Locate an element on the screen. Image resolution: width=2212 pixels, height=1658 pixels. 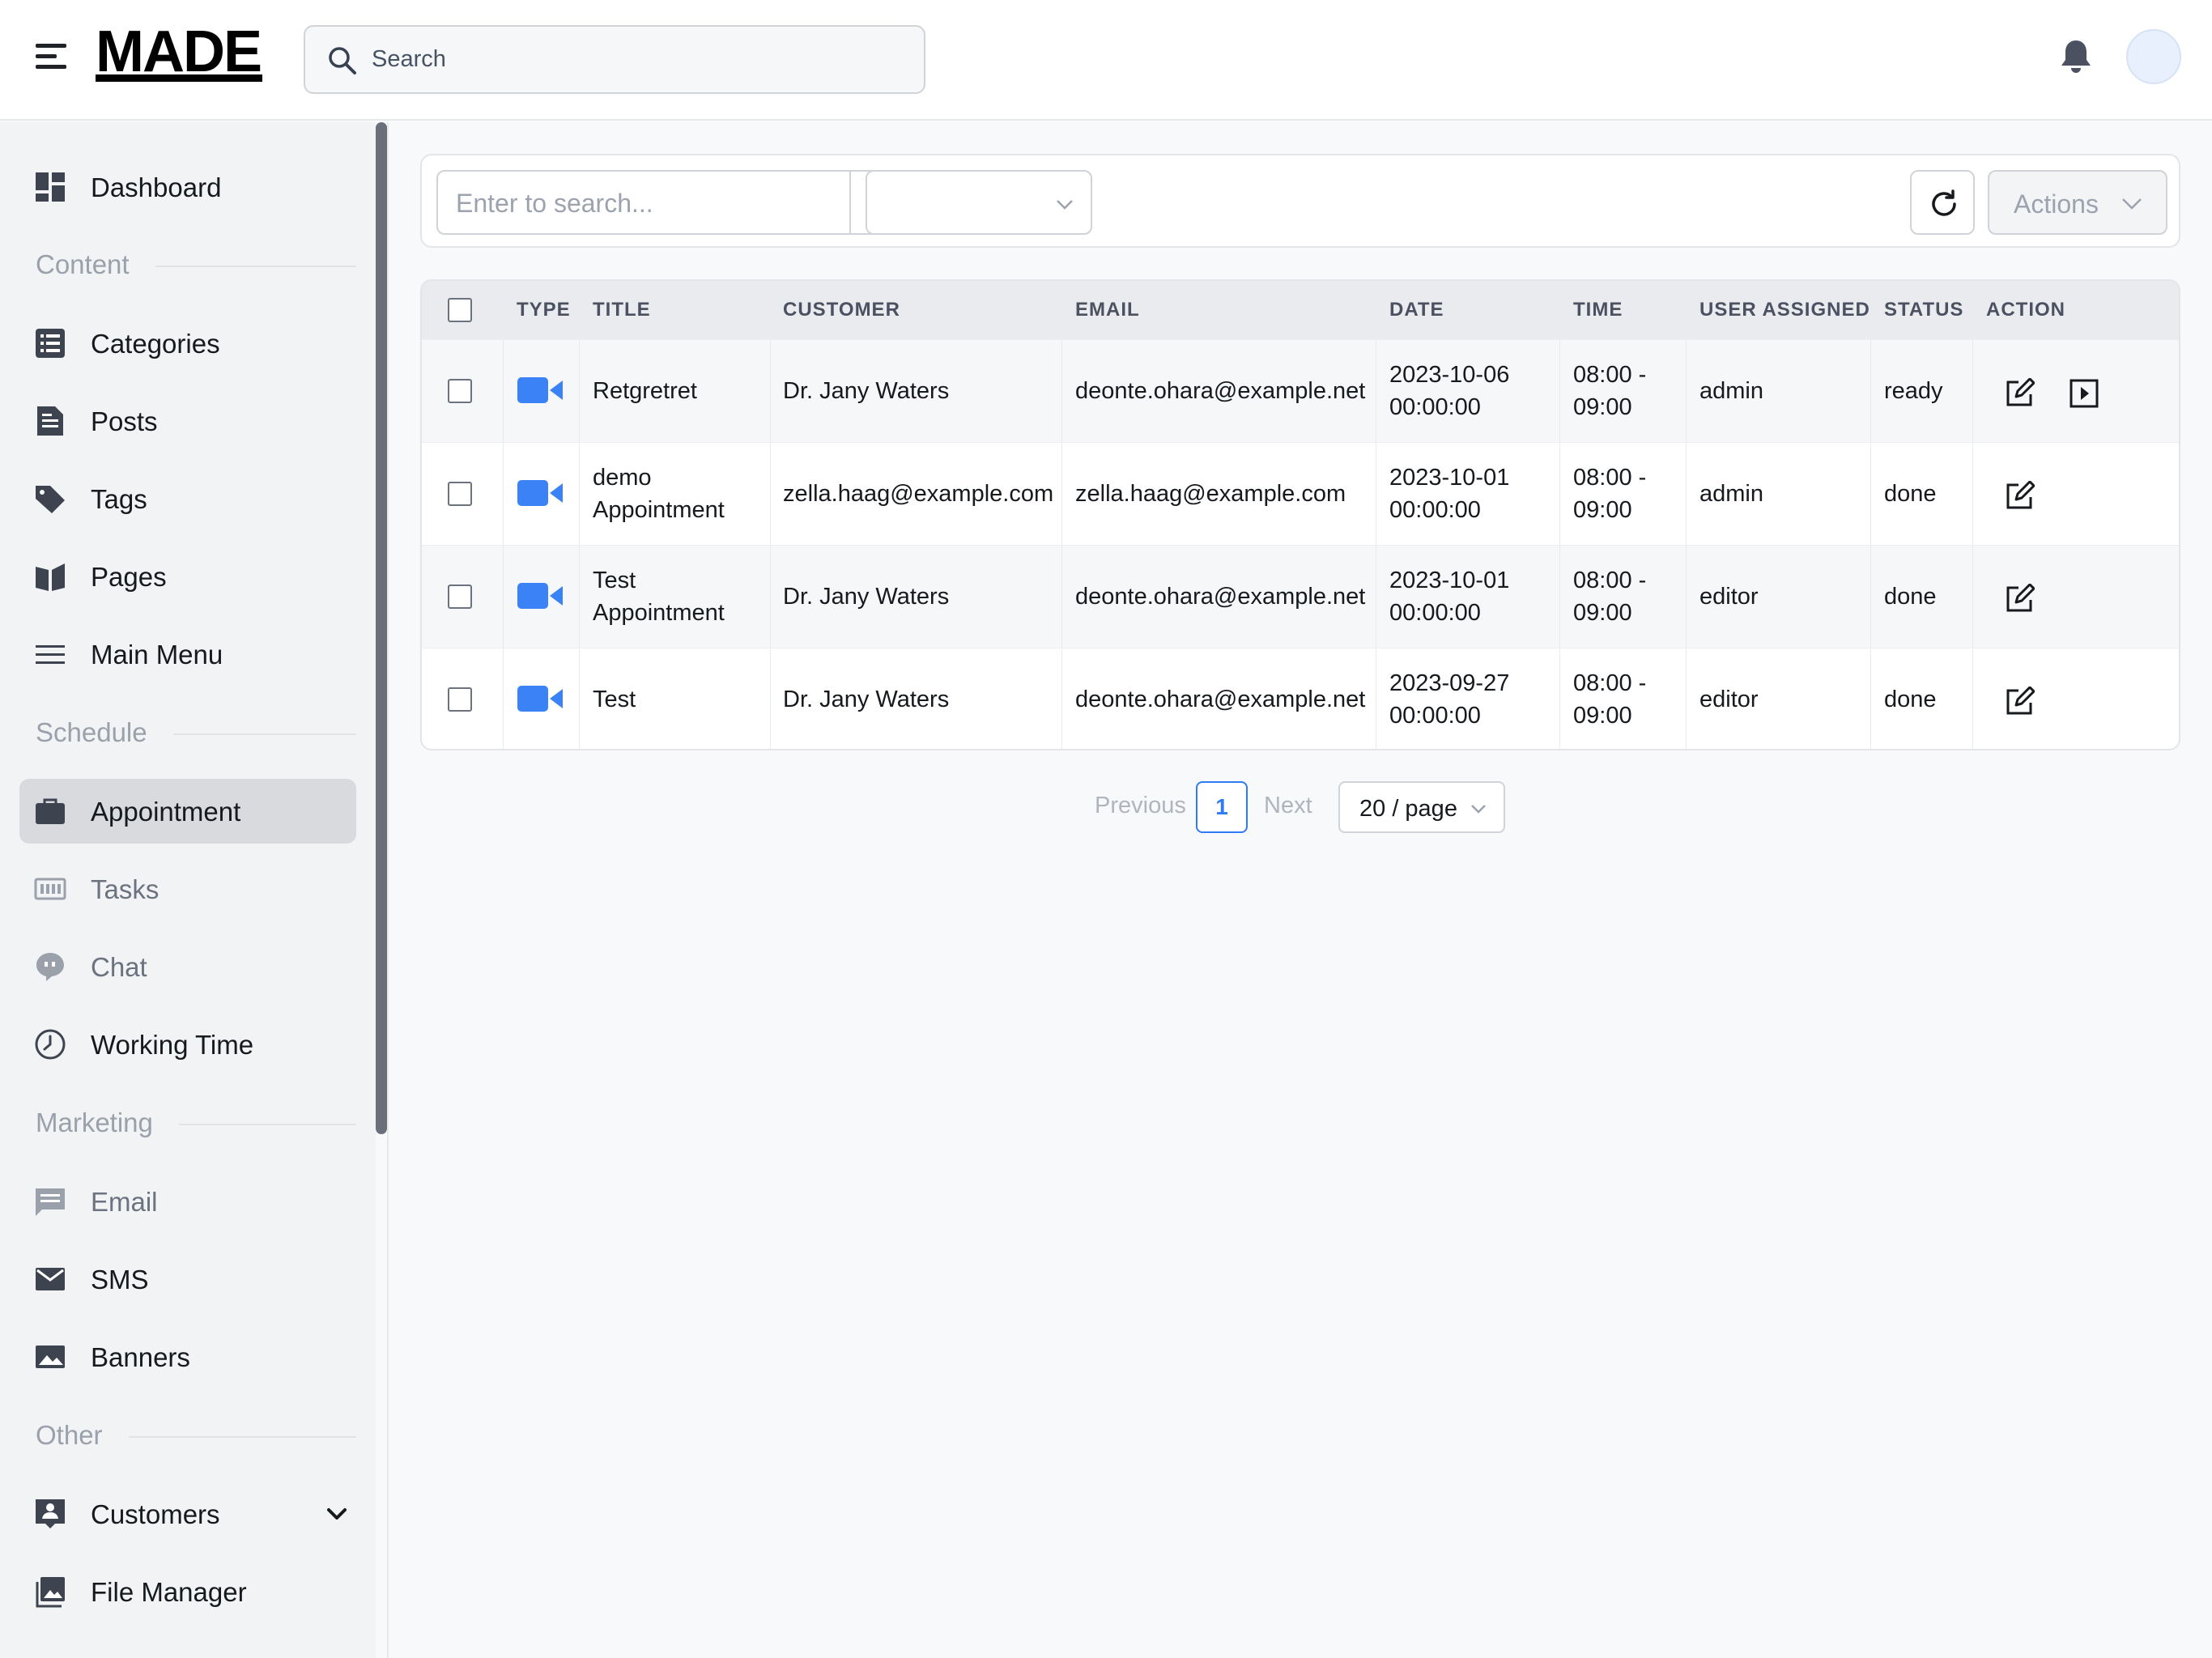
refresh-button is located at coordinates (1943, 202).